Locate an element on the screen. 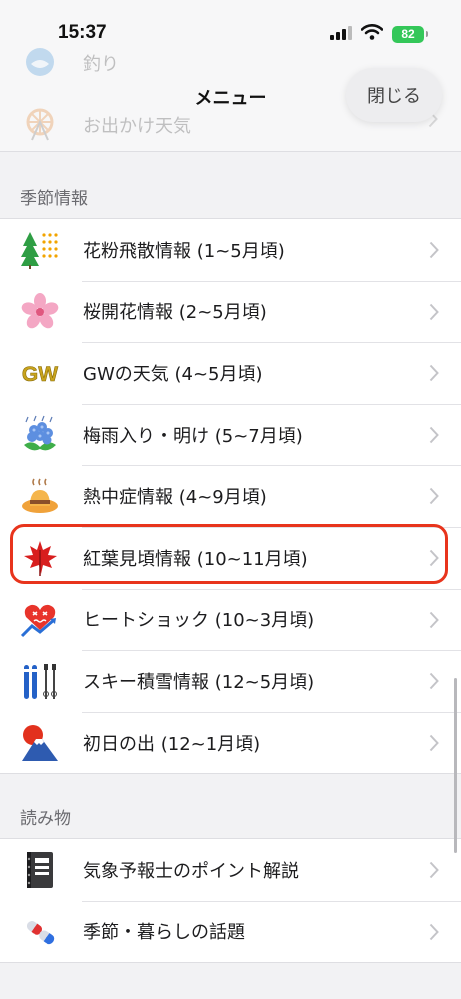 The image size is (461, 999). cherry-blossom-icon is located at coordinates (40, 312).